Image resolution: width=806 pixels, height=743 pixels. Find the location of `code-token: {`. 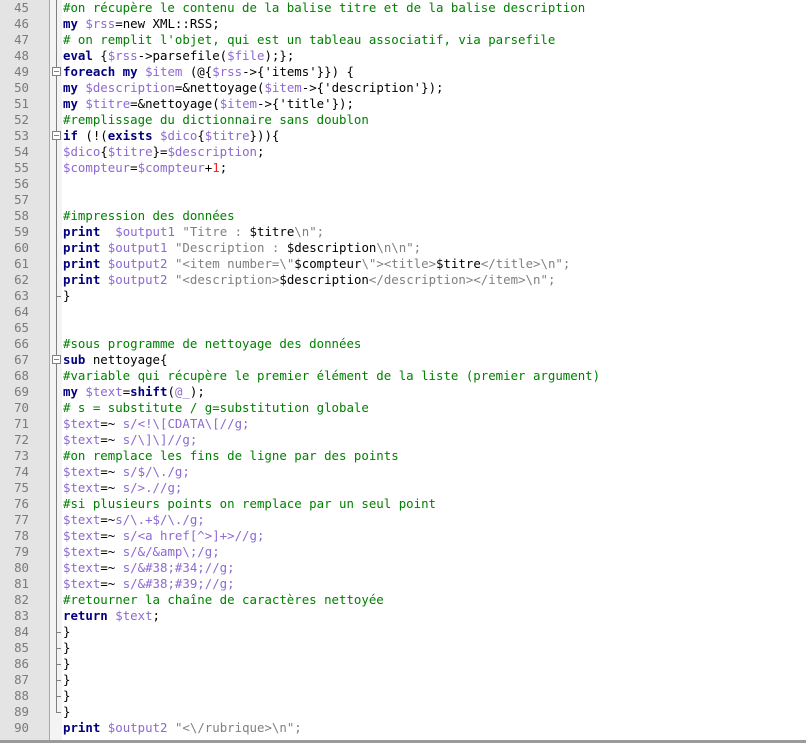

code-token: { is located at coordinates (104, 151).